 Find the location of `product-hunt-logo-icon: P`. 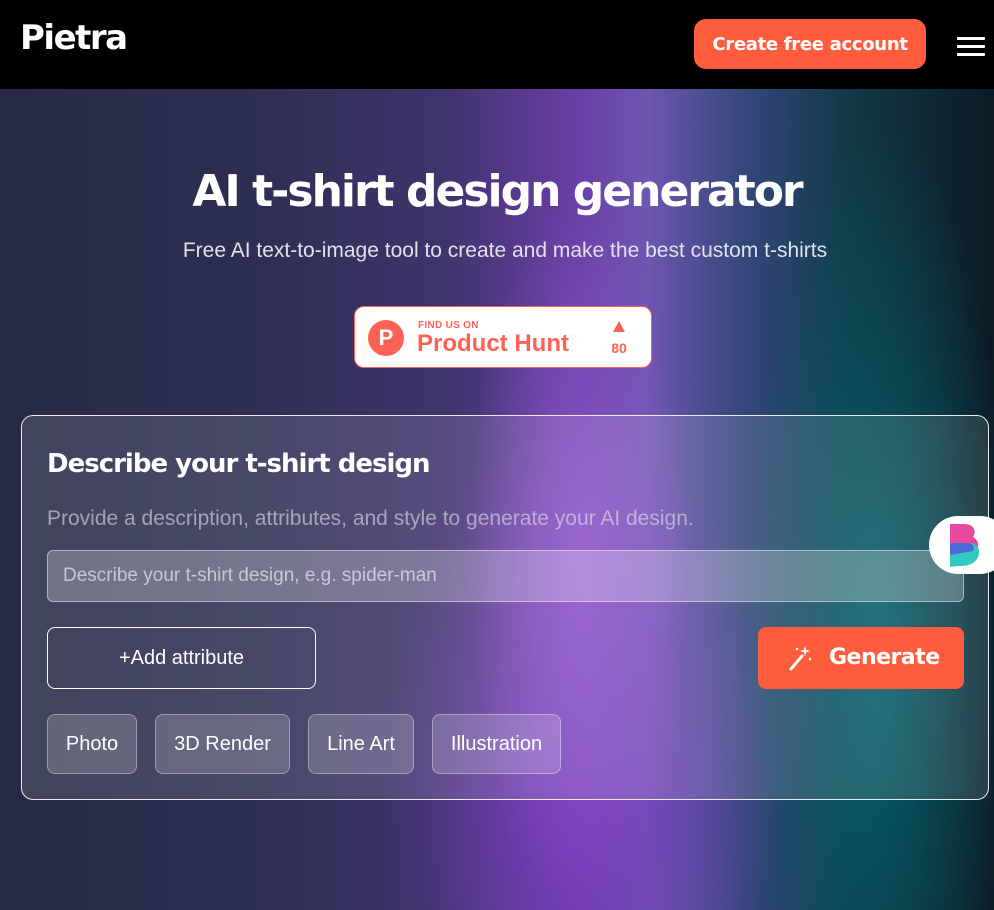

product-hunt-logo-icon: P is located at coordinates (386, 338).